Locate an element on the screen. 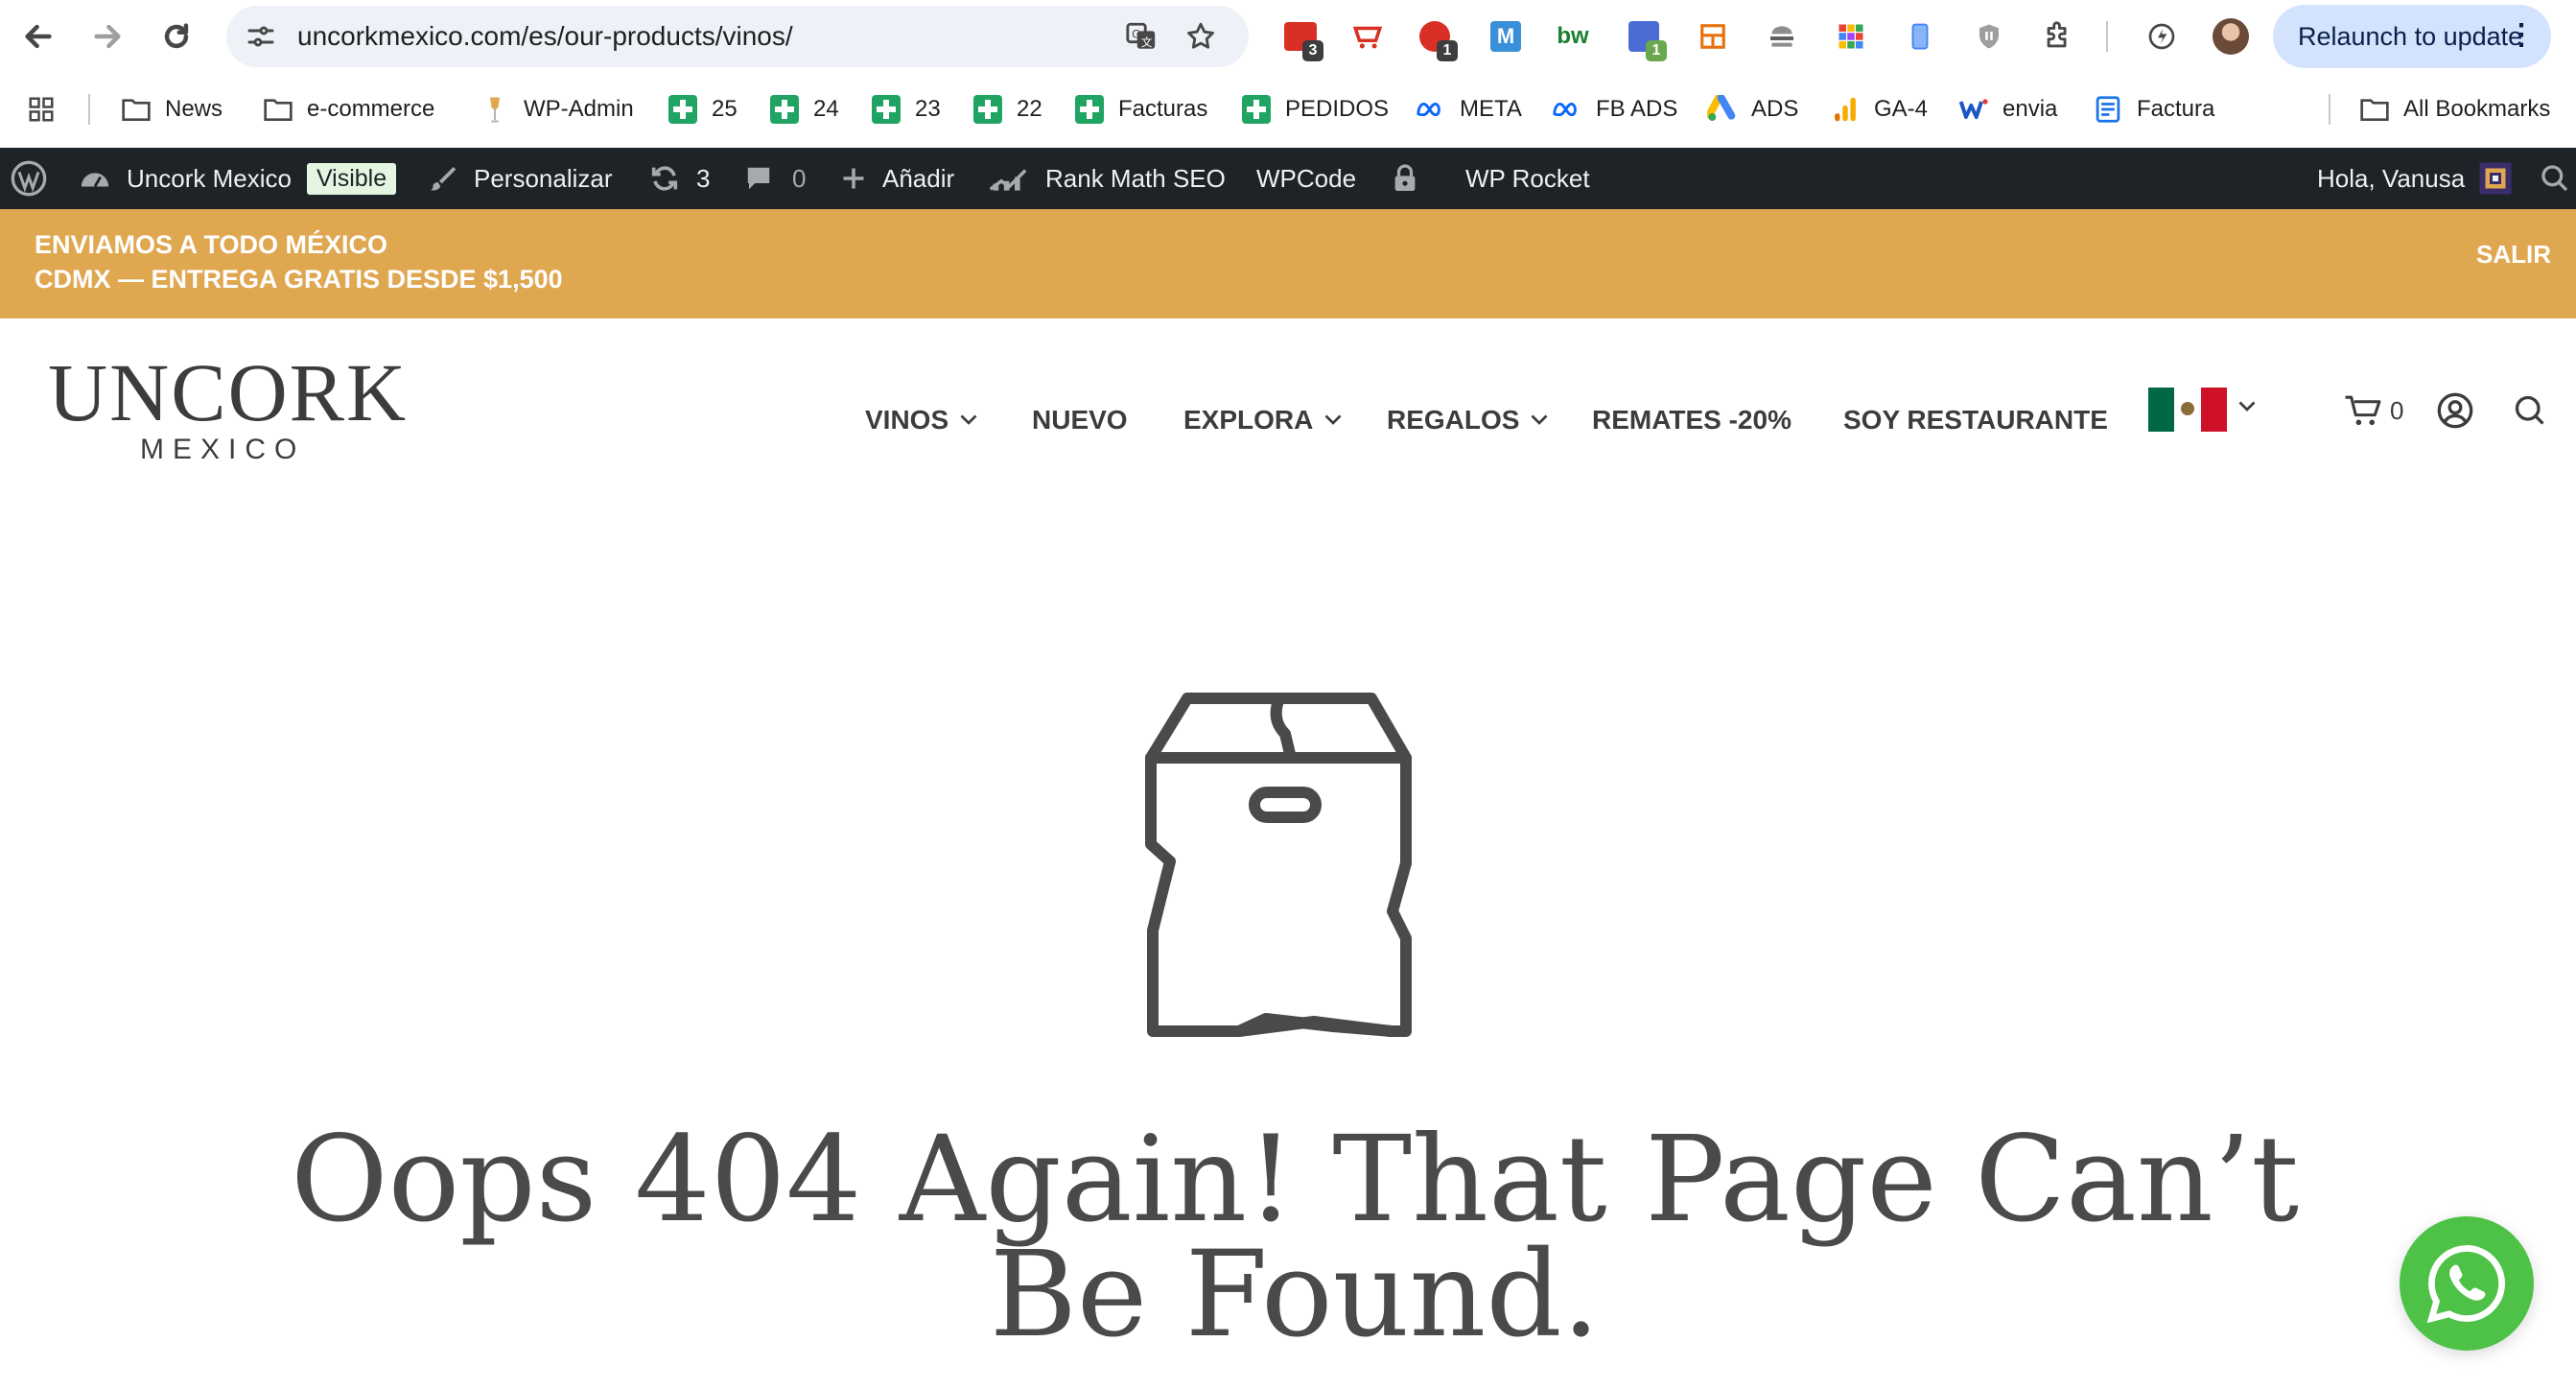 This screenshot has height=1389, width=2576. bookmark-star-icon is located at coordinates (1201, 36).